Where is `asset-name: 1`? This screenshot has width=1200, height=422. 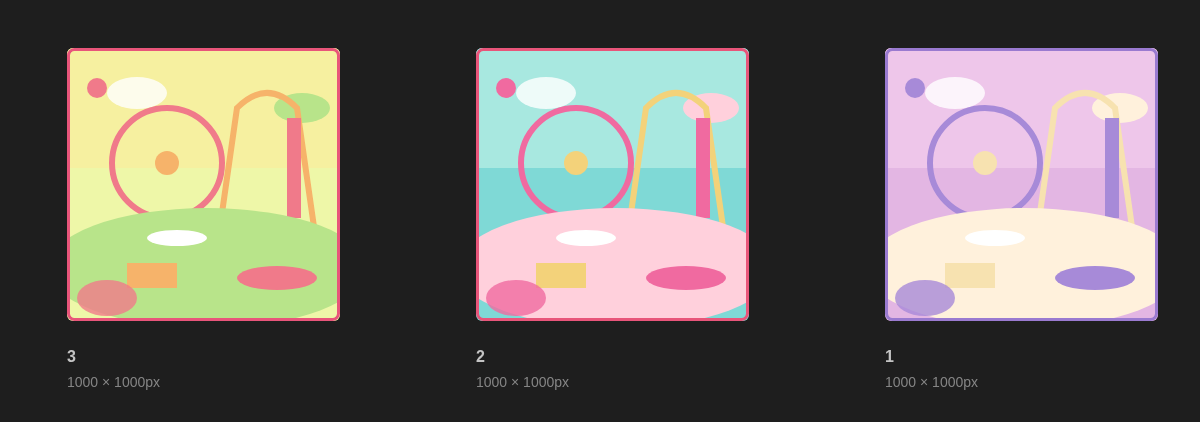
asset-name: 1 is located at coordinates (889, 357).